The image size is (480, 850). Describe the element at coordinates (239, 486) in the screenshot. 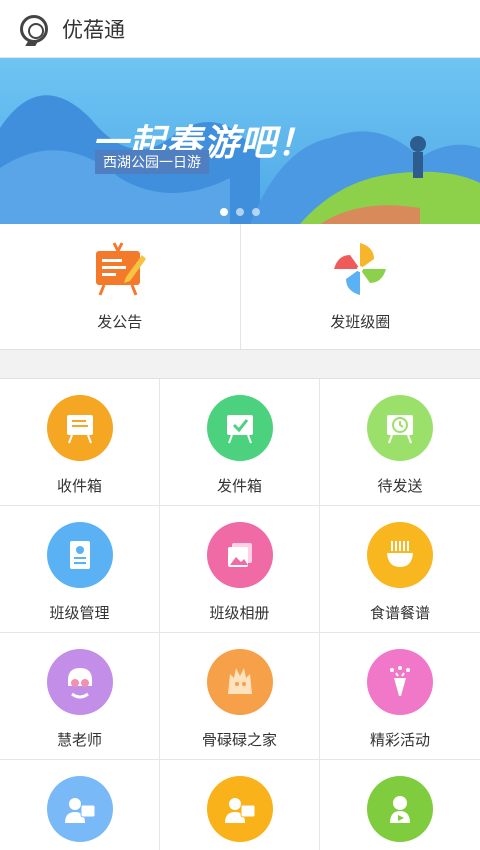

I see `grid-item-label: 发件箱` at that location.